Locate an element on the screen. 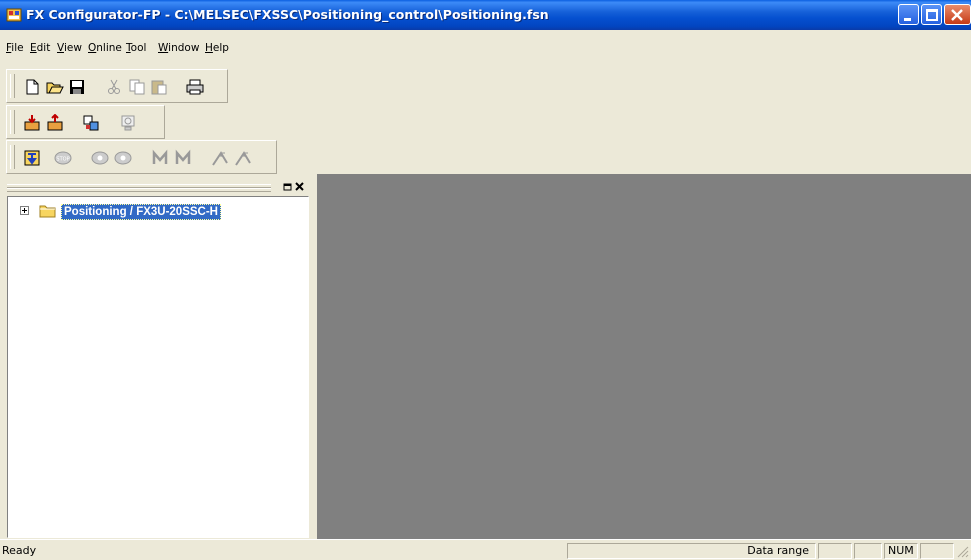  status-num: NUM is located at coordinates (901, 550).